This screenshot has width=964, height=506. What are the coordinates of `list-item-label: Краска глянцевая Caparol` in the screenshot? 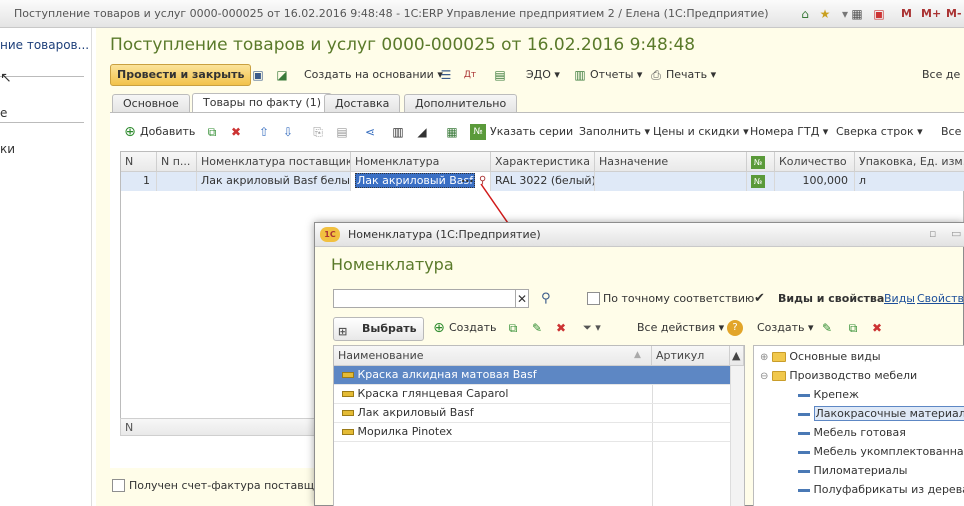 It's located at (433, 393).